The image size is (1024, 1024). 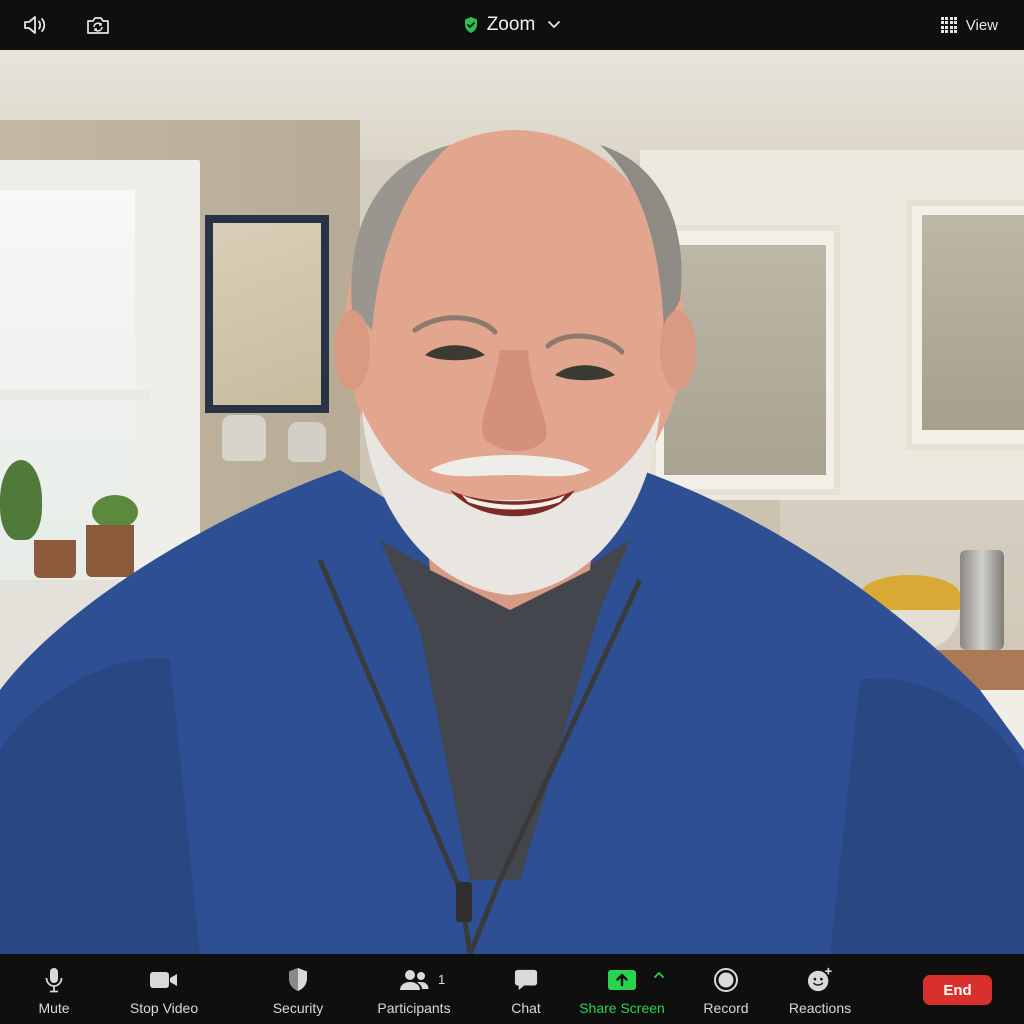 I want to click on meeting-title: Zoom, so click(x=512, y=25).